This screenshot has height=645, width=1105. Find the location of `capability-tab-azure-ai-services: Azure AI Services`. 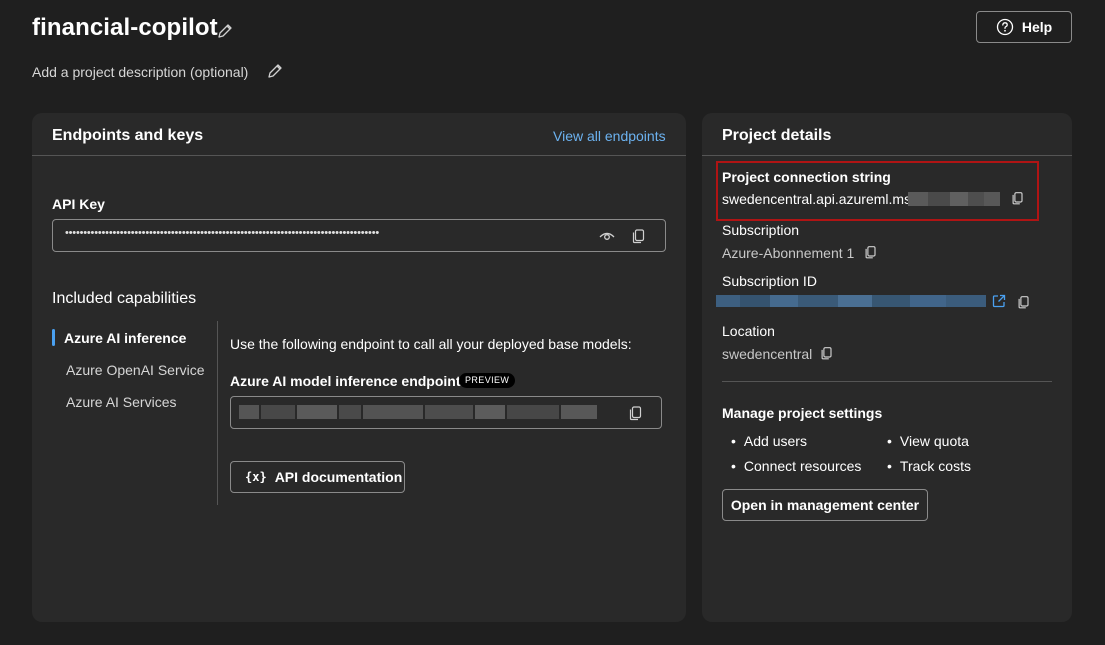

capability-tab-azure-ai-services: Azure AI Services is located at coordinates (121, 402).